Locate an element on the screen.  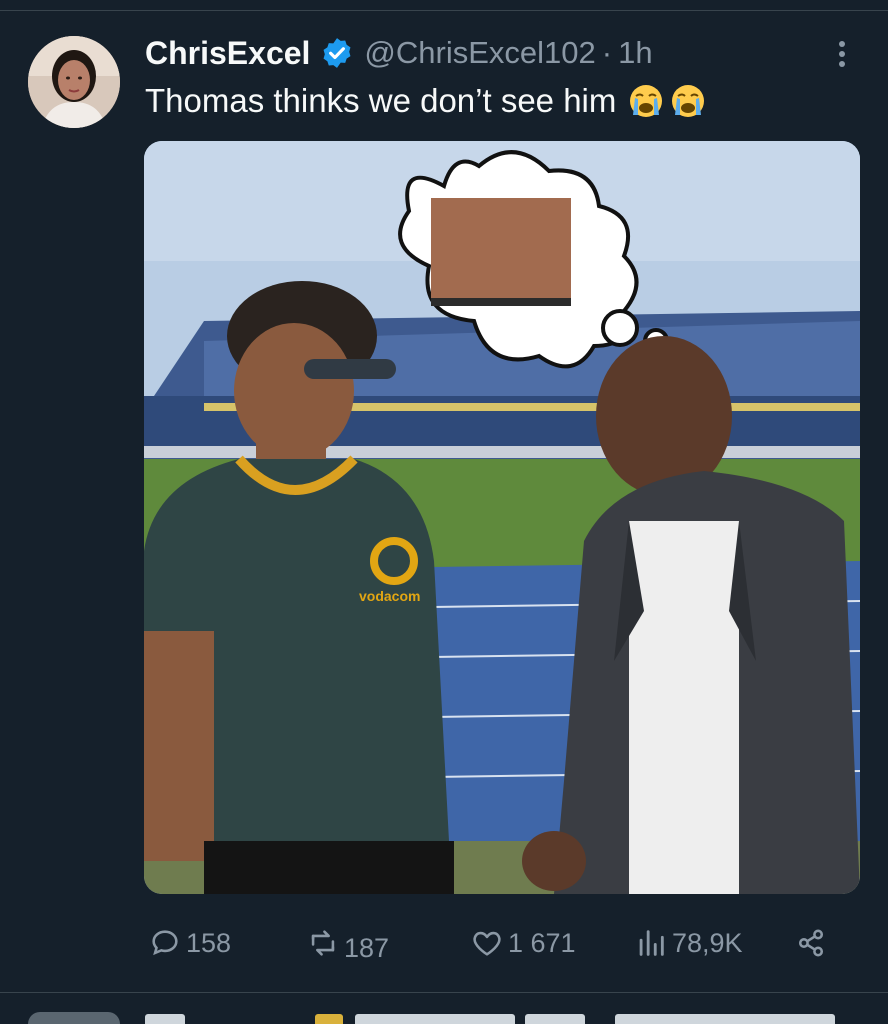
share-button is located at coordinates (813, 943).